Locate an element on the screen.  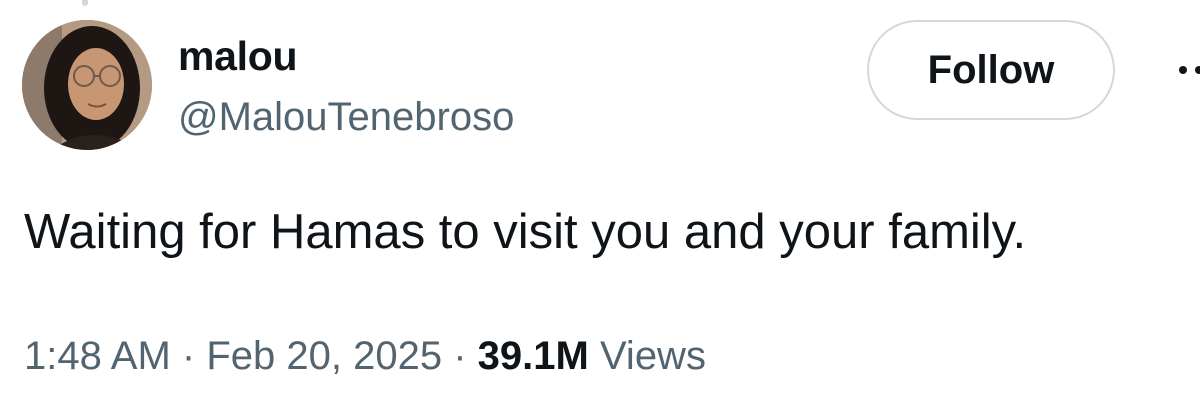
views-count: 39.1M is located at coordinates (533, 356).